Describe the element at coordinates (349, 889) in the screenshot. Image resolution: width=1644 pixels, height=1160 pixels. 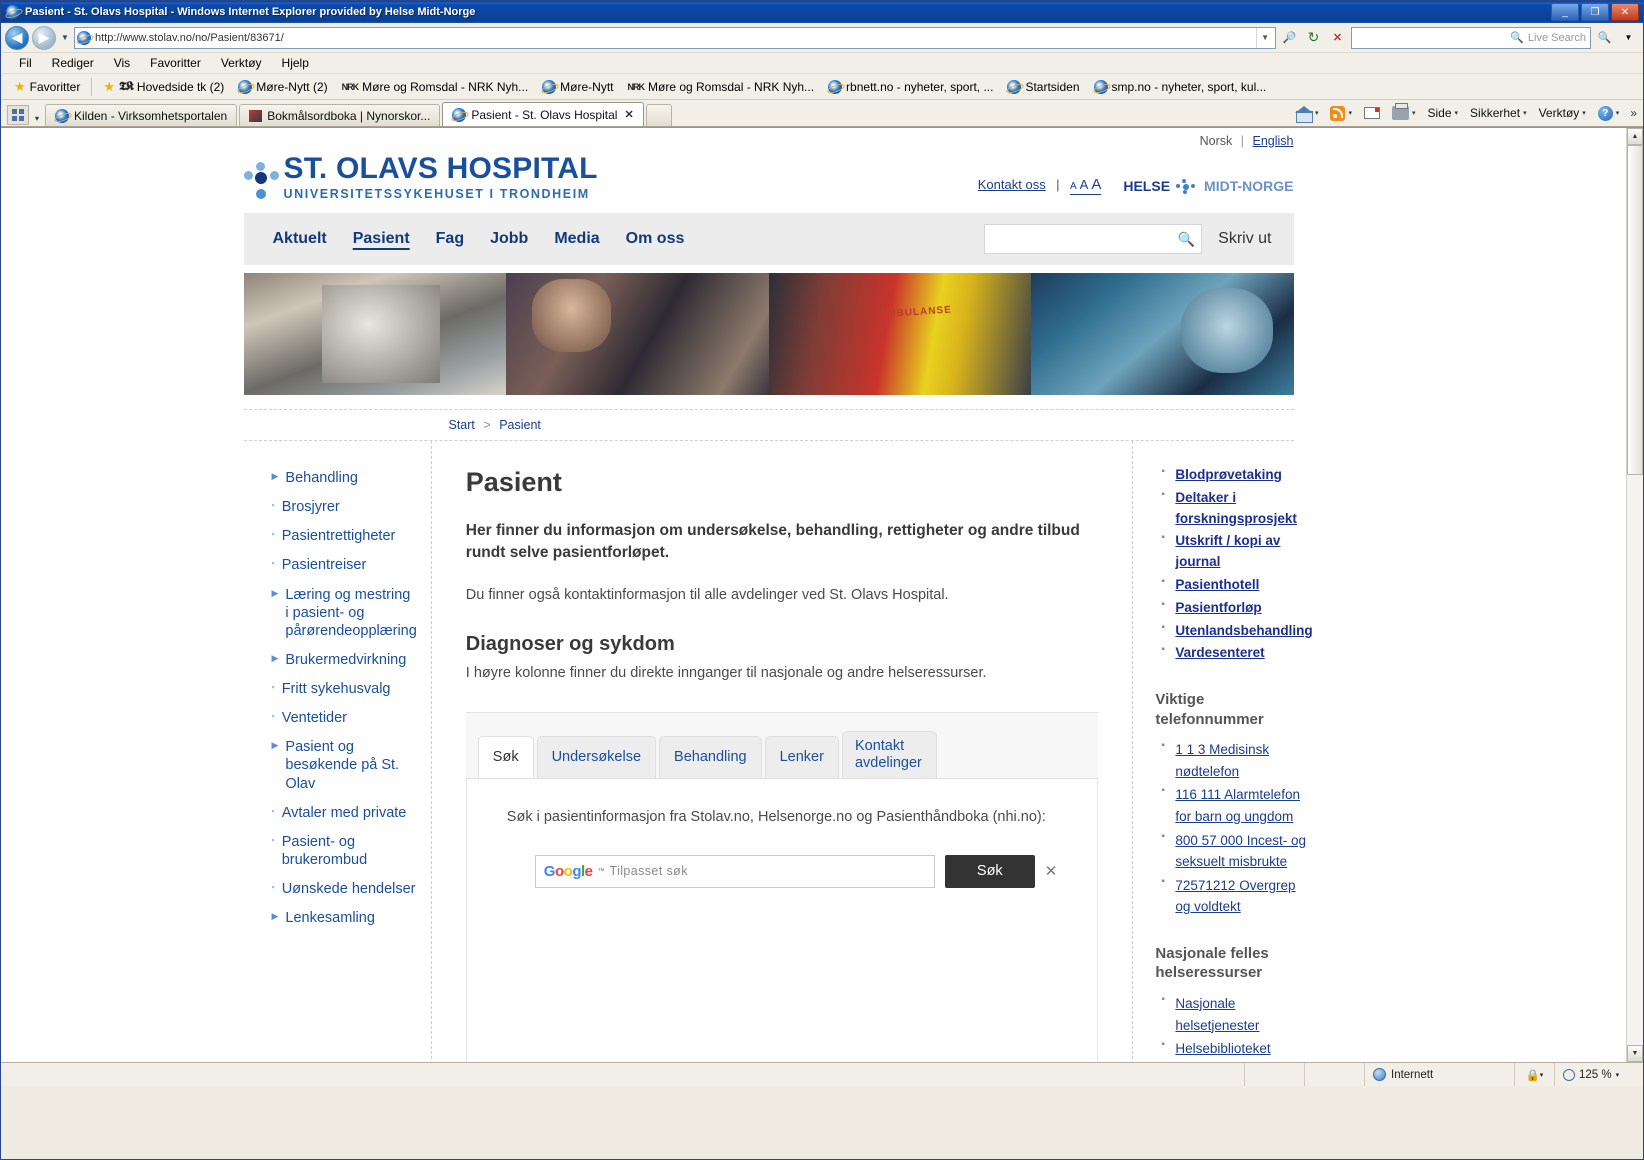
I see `sidebar-link: Uønskede hendelser` at that location.